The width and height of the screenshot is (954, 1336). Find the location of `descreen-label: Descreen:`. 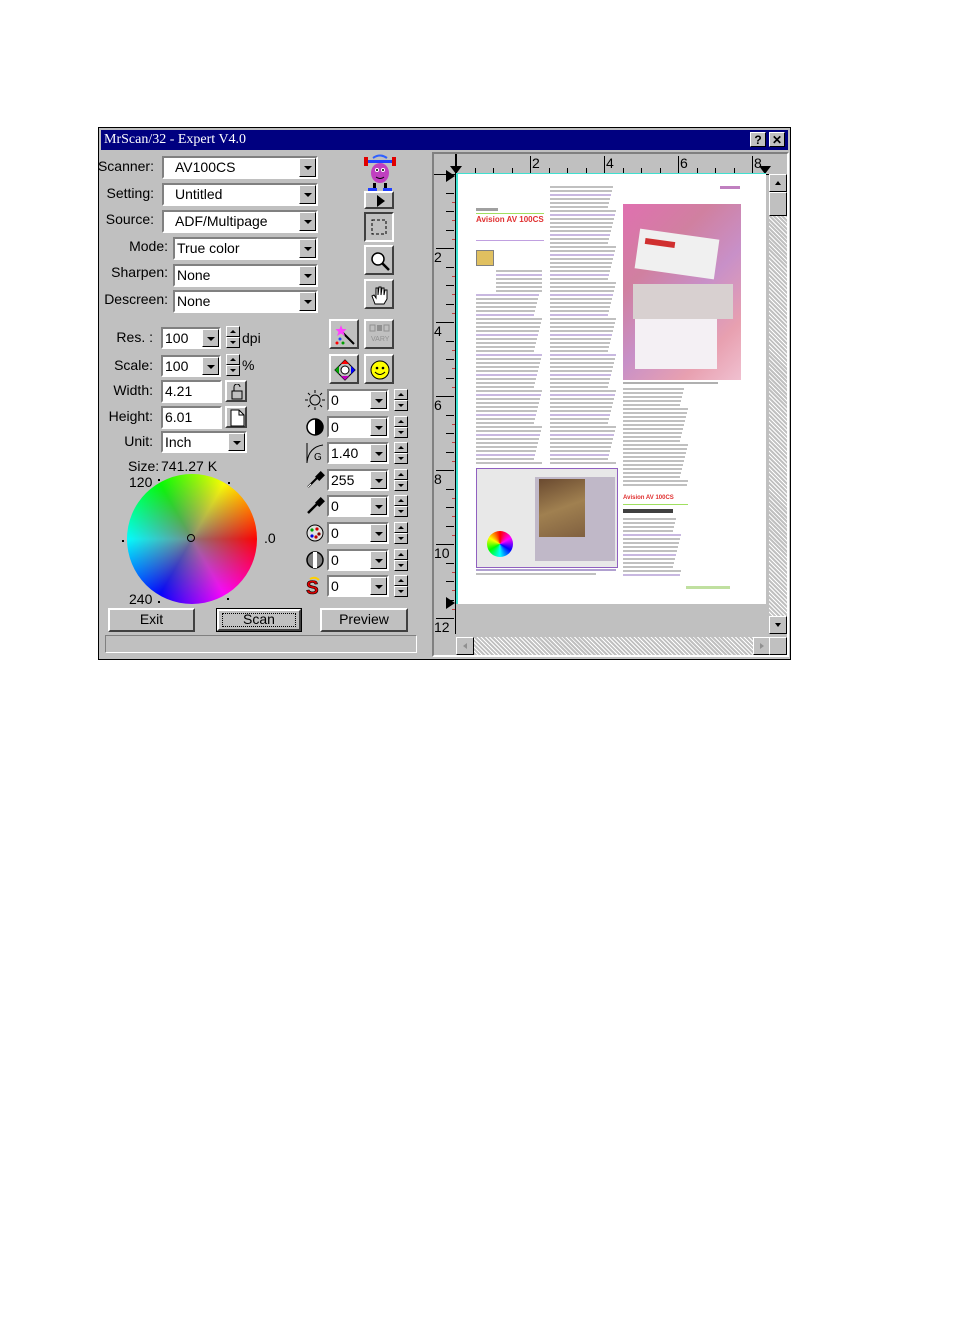

descreen-label: Descreen: is located at coordinates (136, 299).